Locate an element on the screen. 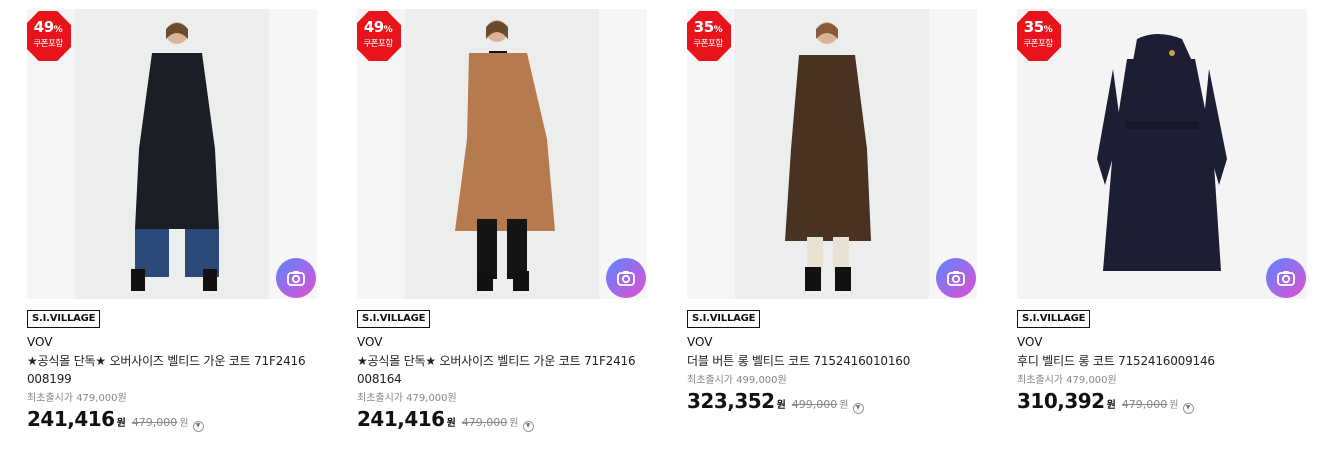 Image resolution: width=1327 pixels, height=458 pixels. product-name: ★공식몰 단독★ 오버사이즈 벨티드 가운 코트 71F2416 008199 is located at coordinates (172, 370).